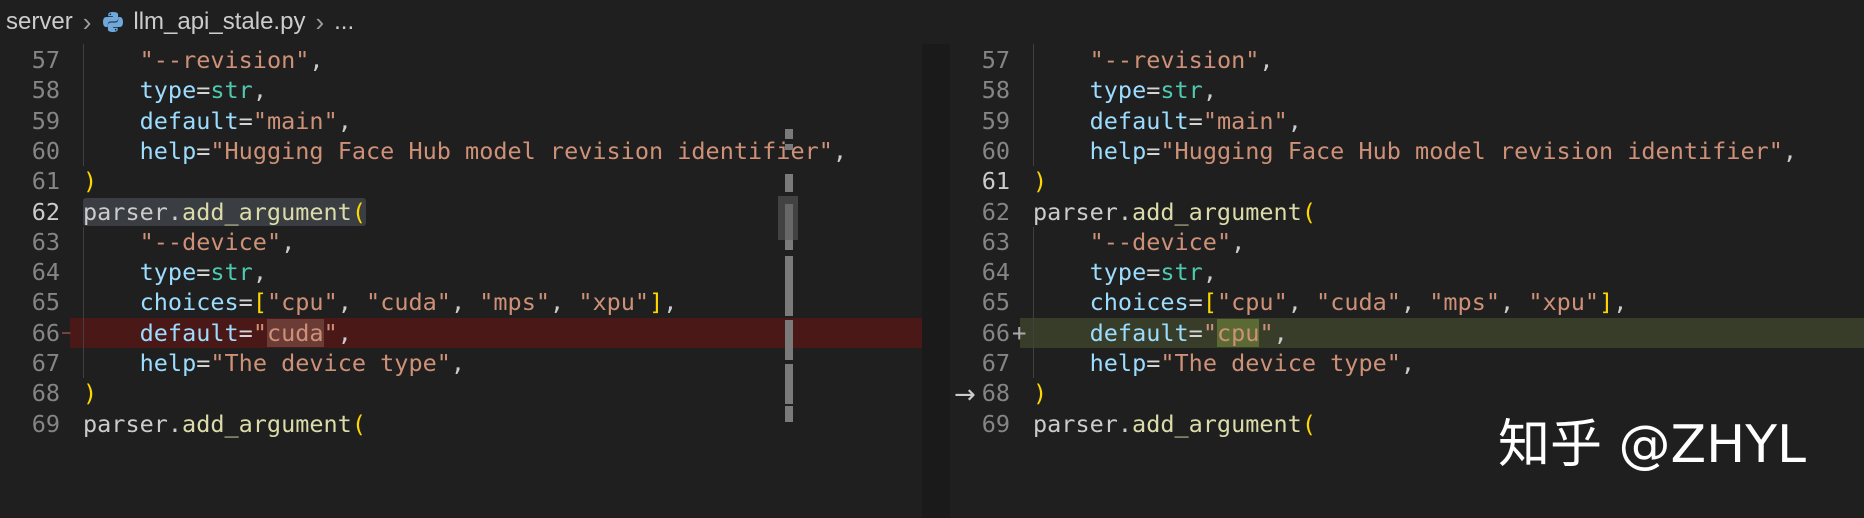 The image size is (1864, 518). What do you see at coordinates (1407, 212) in the screenshot?
I see `code-line: 62 parser.add_argument(` at bounding box center [1407, 212].